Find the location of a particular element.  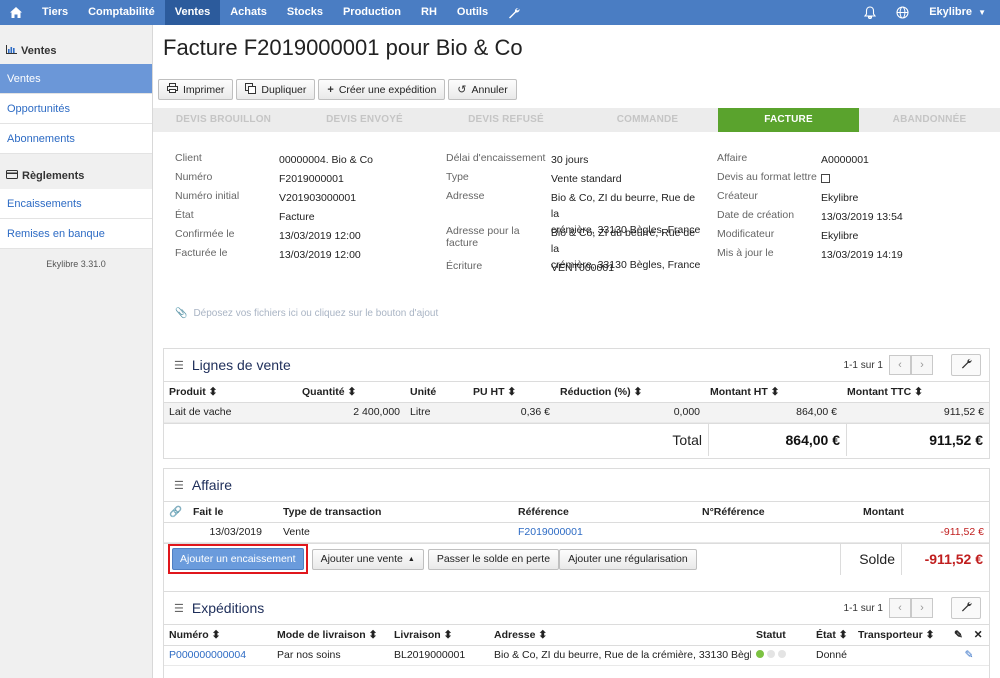

shipment-link: P000000000004 is located at coordinates (218, 655).